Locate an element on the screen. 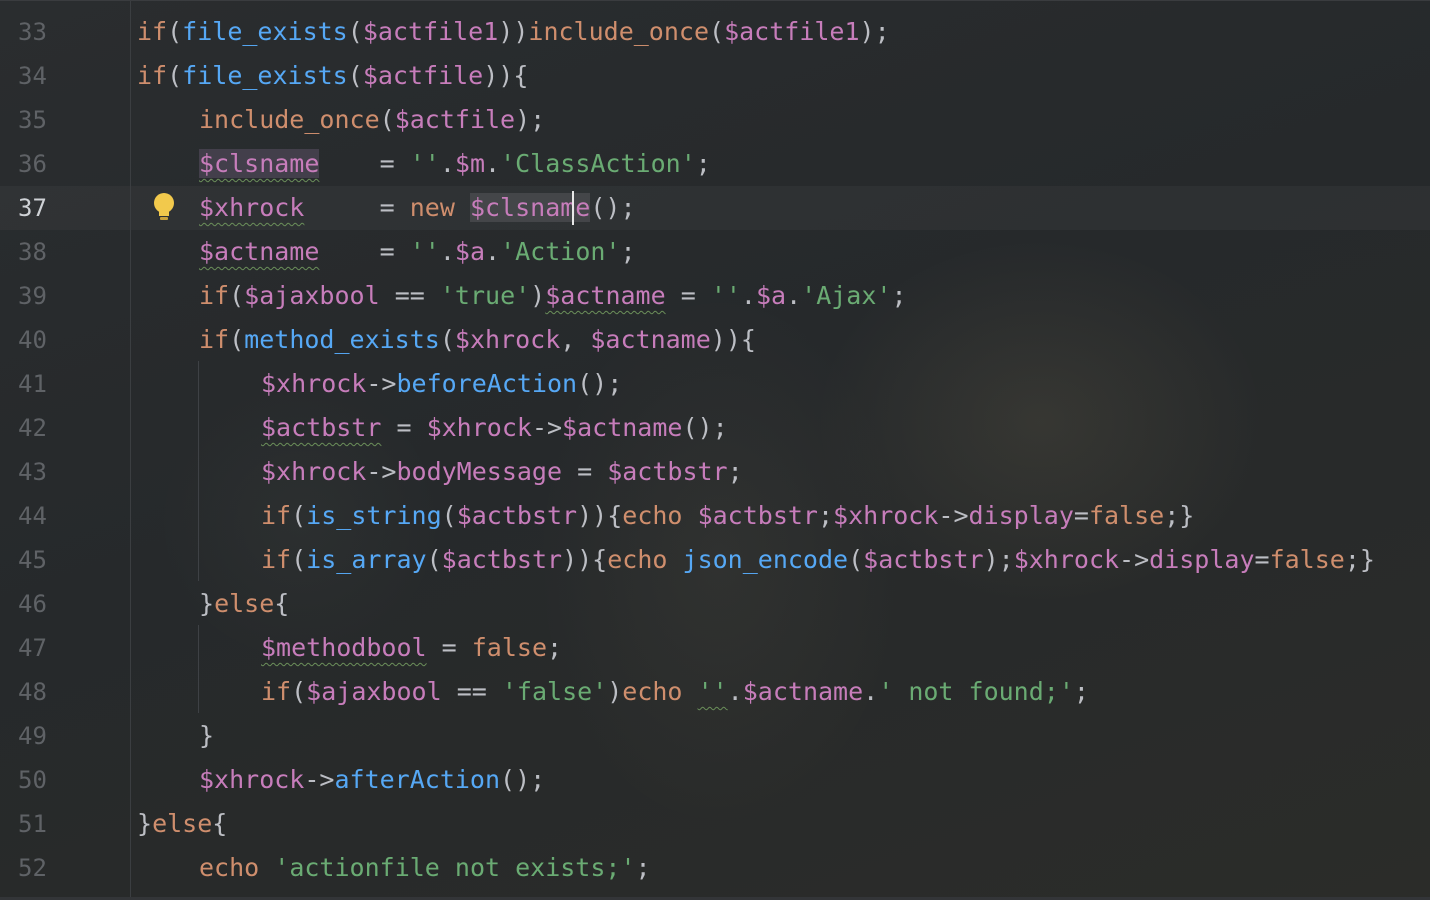 This screenshot has width=1430, height=900. token-property: bodyMessage is located at coordinates (479, 471).